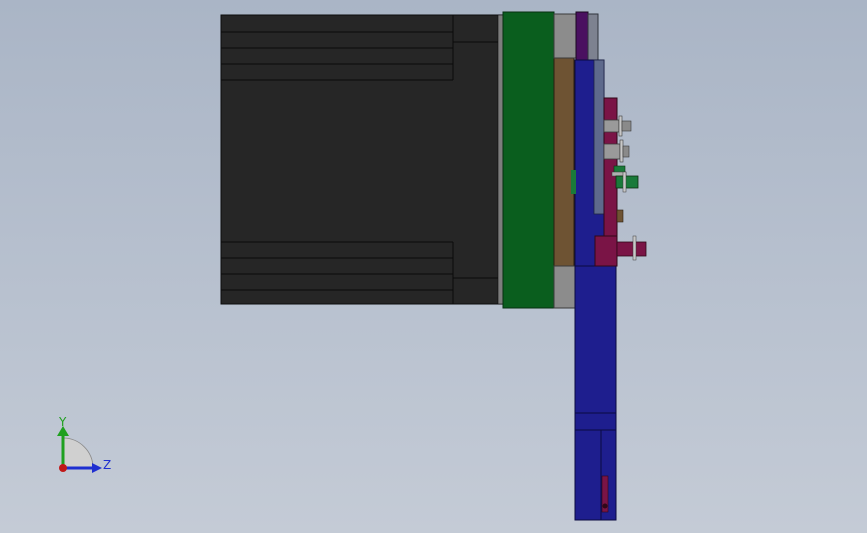 This screenshot has height=533, width=867. I want to click on green-fastener, so click(625, 179).